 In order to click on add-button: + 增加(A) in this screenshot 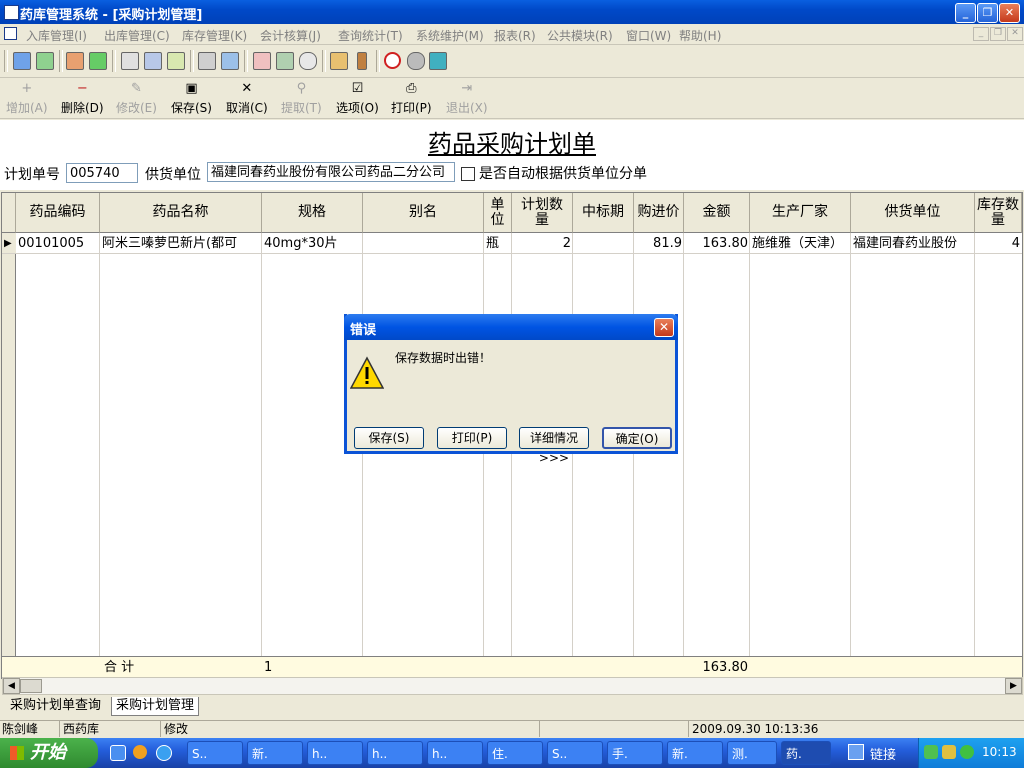, I will do `click(27, 99)`.